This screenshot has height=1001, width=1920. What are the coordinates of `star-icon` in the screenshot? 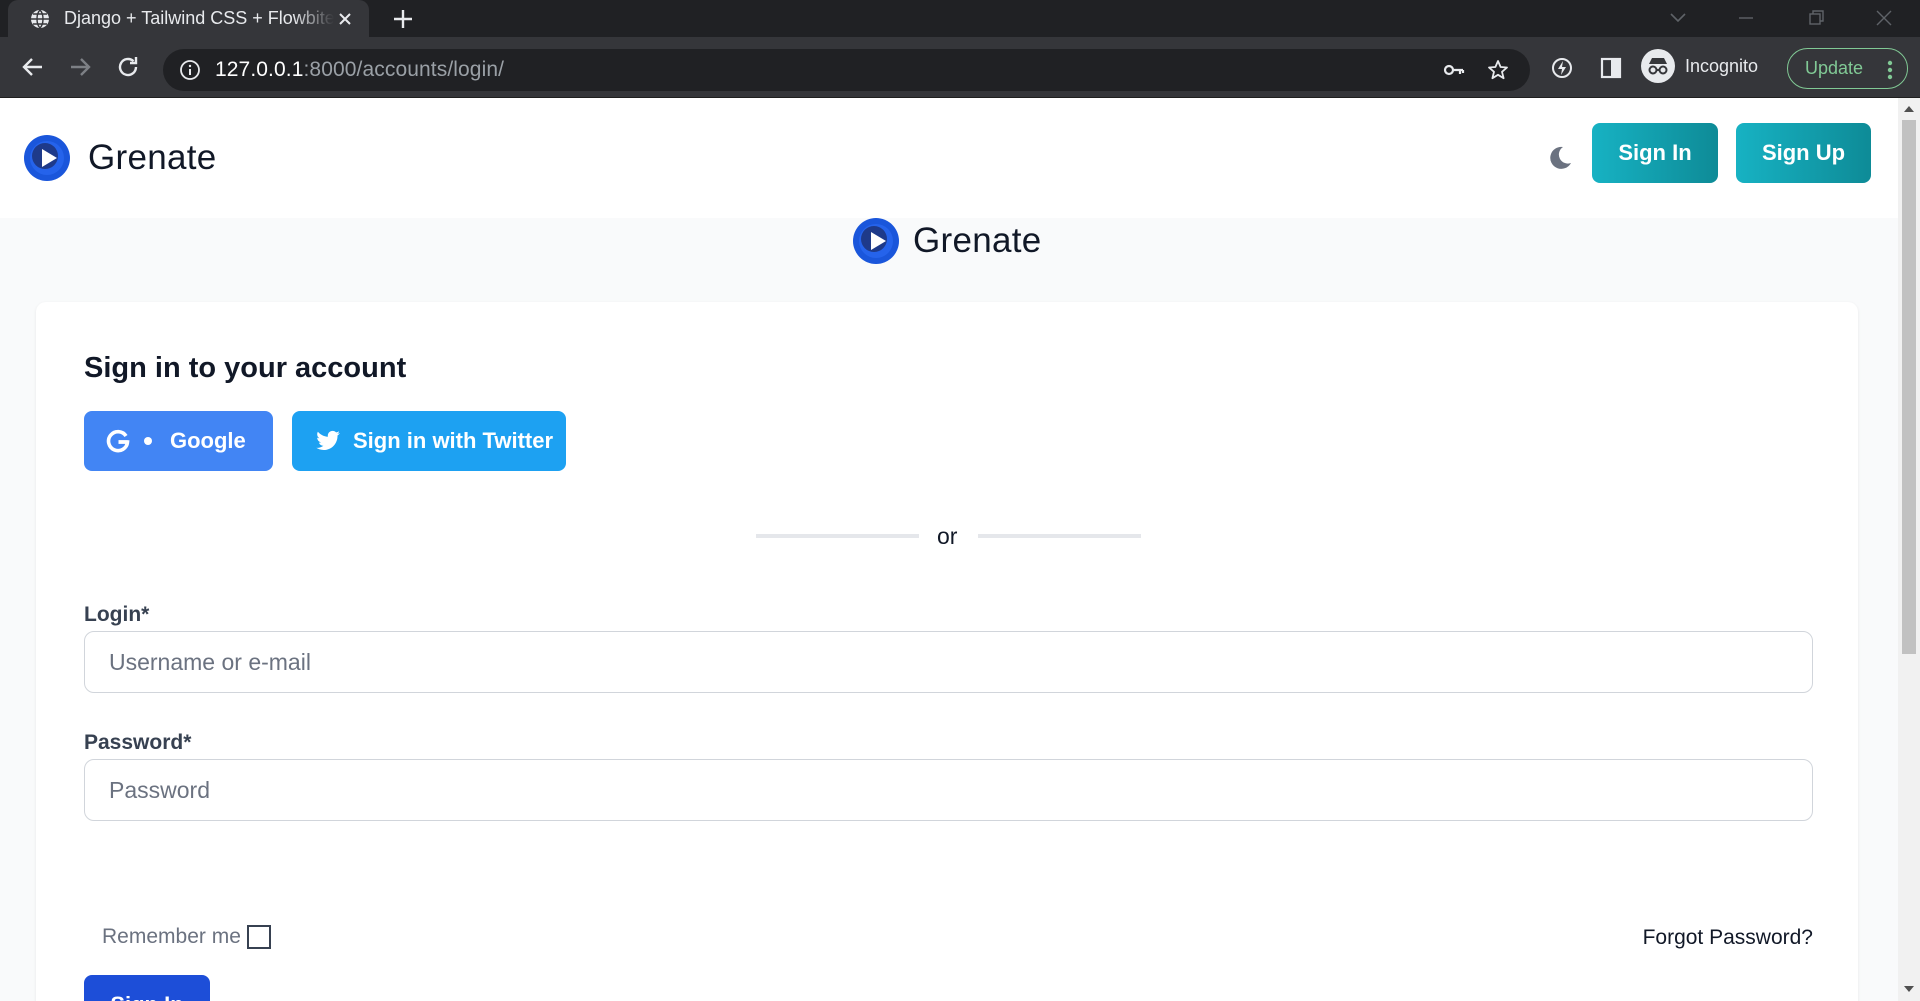 It's located at (1498, 70).